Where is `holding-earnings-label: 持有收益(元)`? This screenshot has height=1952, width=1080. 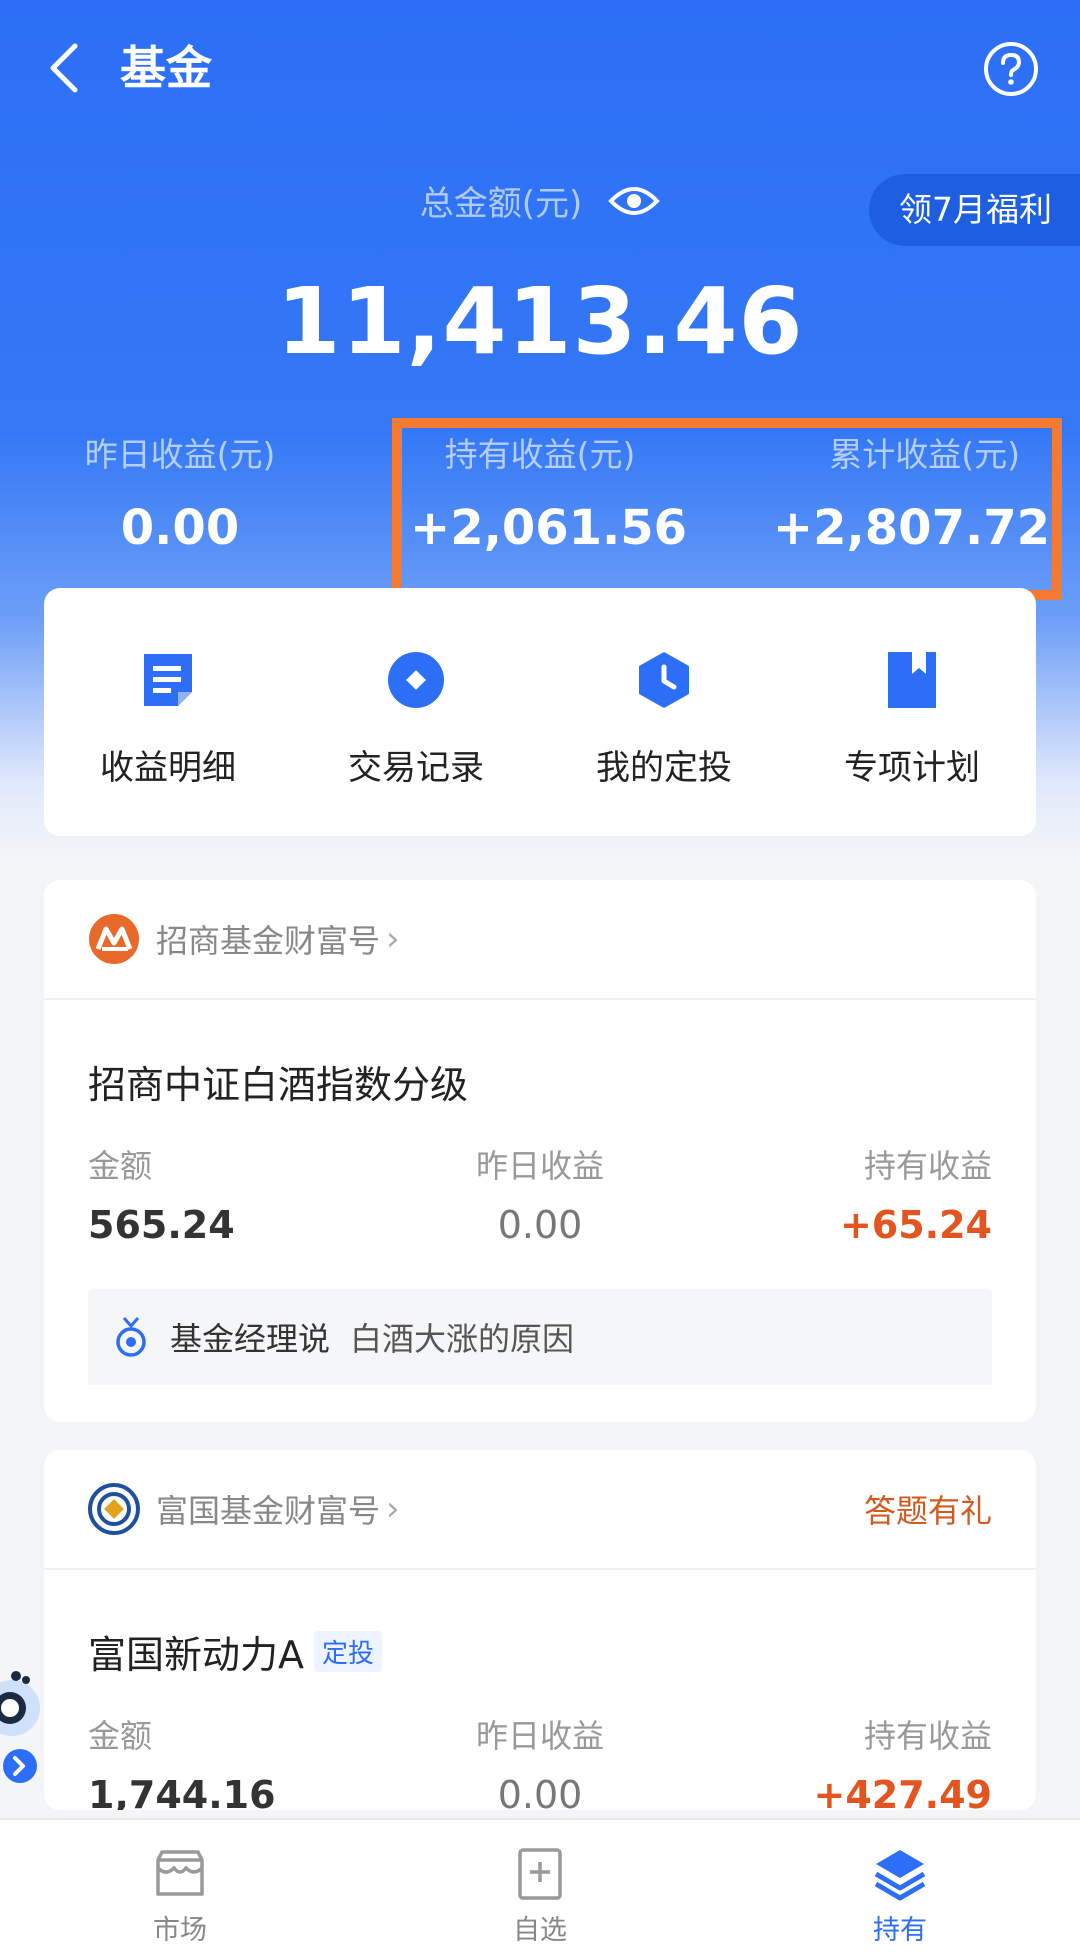
holding-earnings-label: 持有收益(元) is located at coordinates (540, 454).